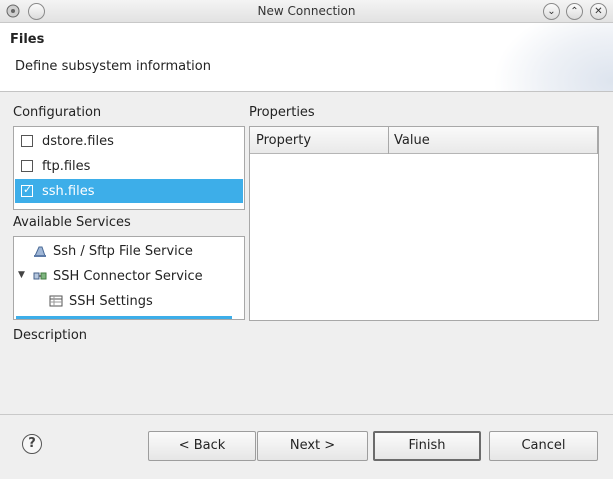 Image resolution: width=613 pixels, height=479 pixels. What do you see at coordinates (129, 191) in the screenshot?
I see `config-item-ssh: ✓ ssh.files` at bounding box center [129, 191].